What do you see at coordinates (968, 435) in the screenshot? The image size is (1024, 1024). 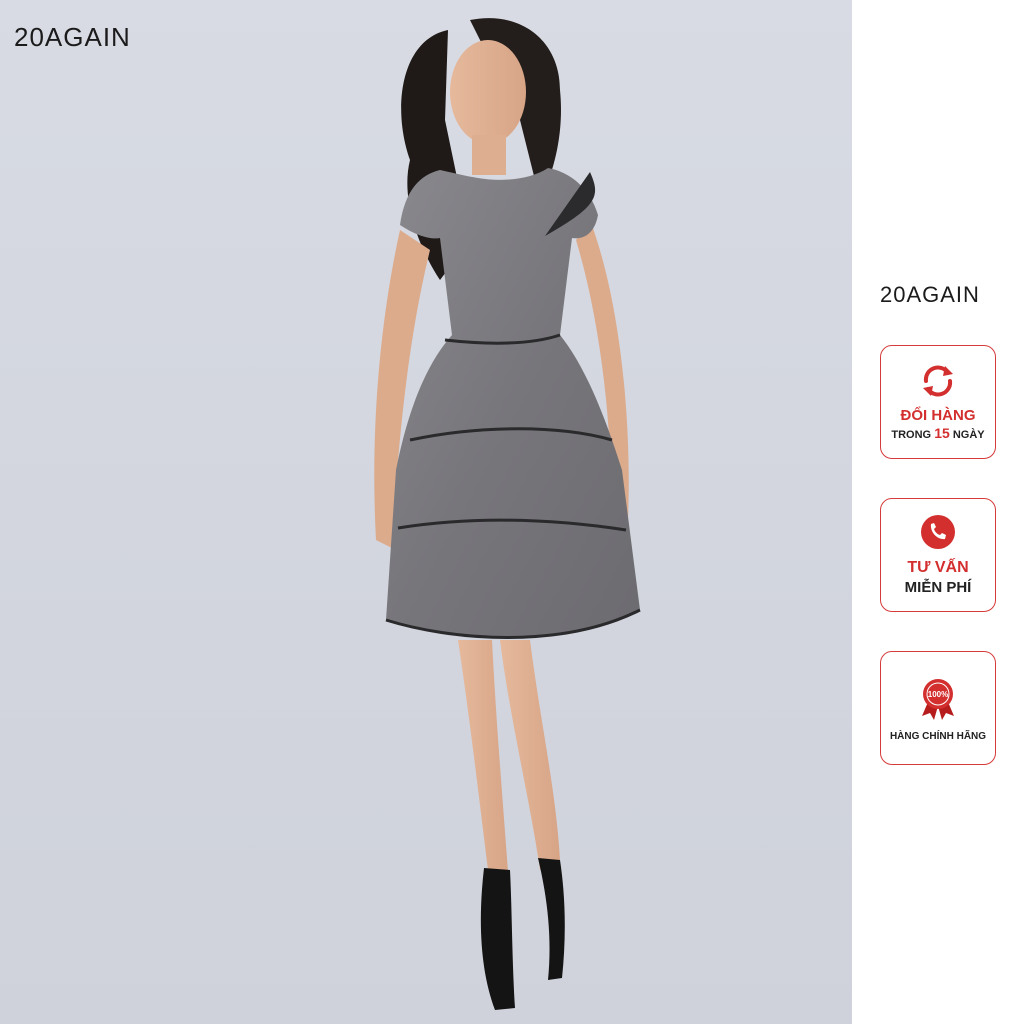 I see `exchange-sub-suffix: NGÀY` at bounding box center [968, 435].